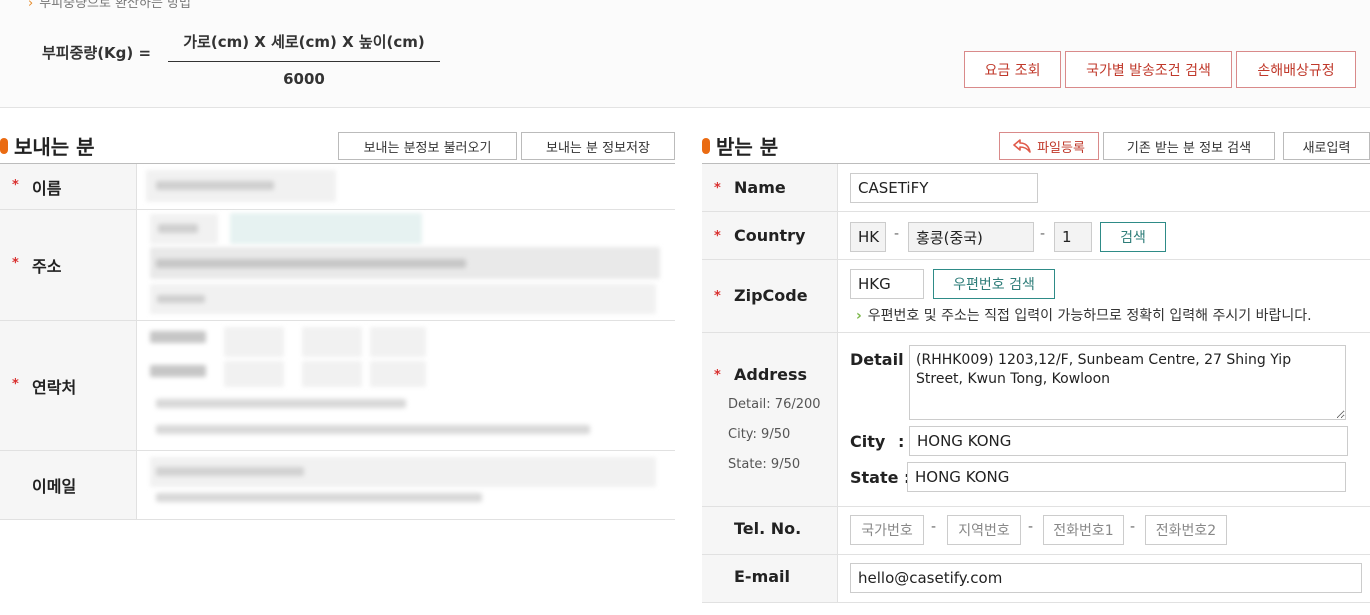 The image size is (1370, 615). Describe the element at coordinates (54, 486) in the screenshot. I see `sender-email-label: 이메일` at that location.